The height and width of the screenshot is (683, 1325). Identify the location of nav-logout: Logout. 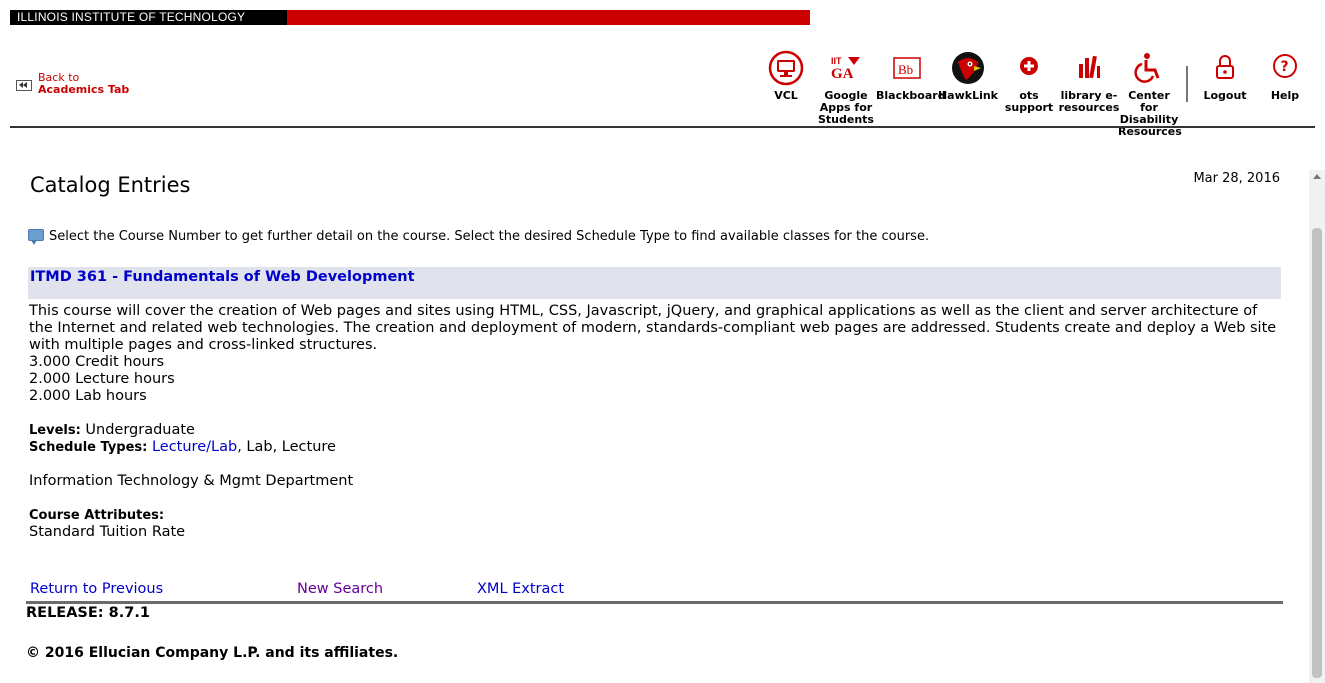
(1225, 76).